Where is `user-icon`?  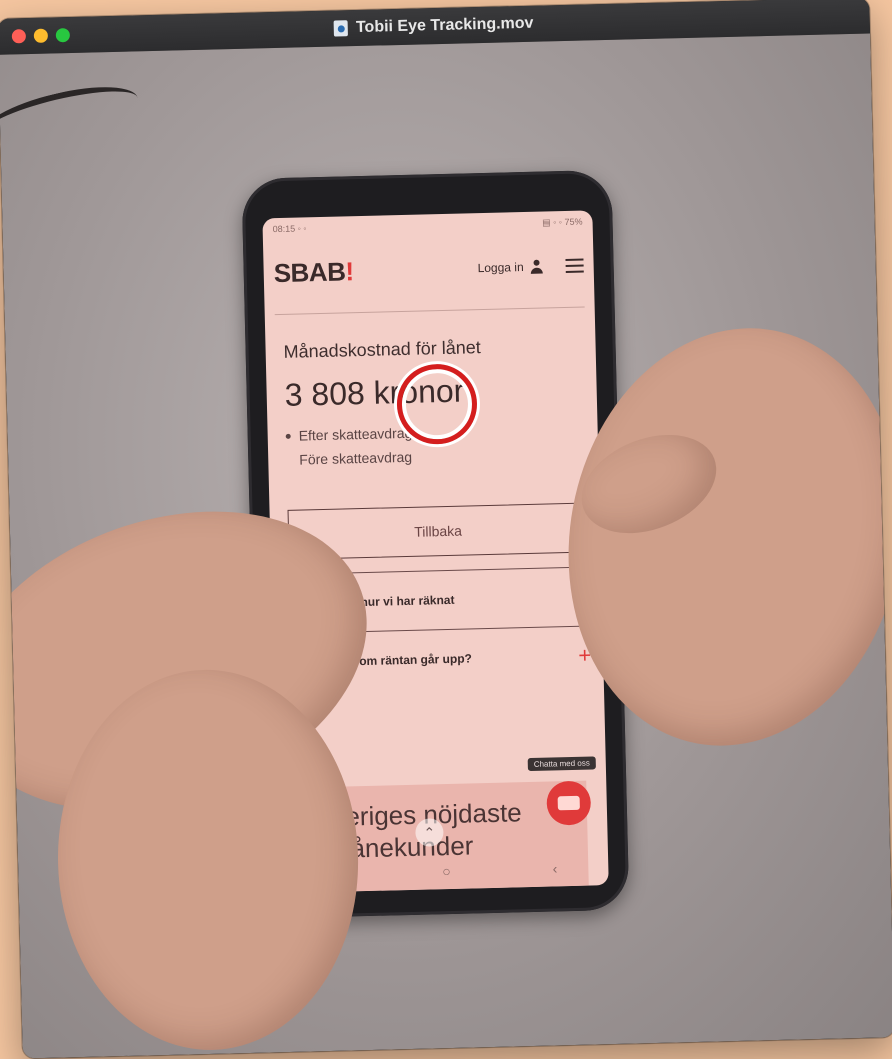 user-icon is located at coordinates (536, 267).